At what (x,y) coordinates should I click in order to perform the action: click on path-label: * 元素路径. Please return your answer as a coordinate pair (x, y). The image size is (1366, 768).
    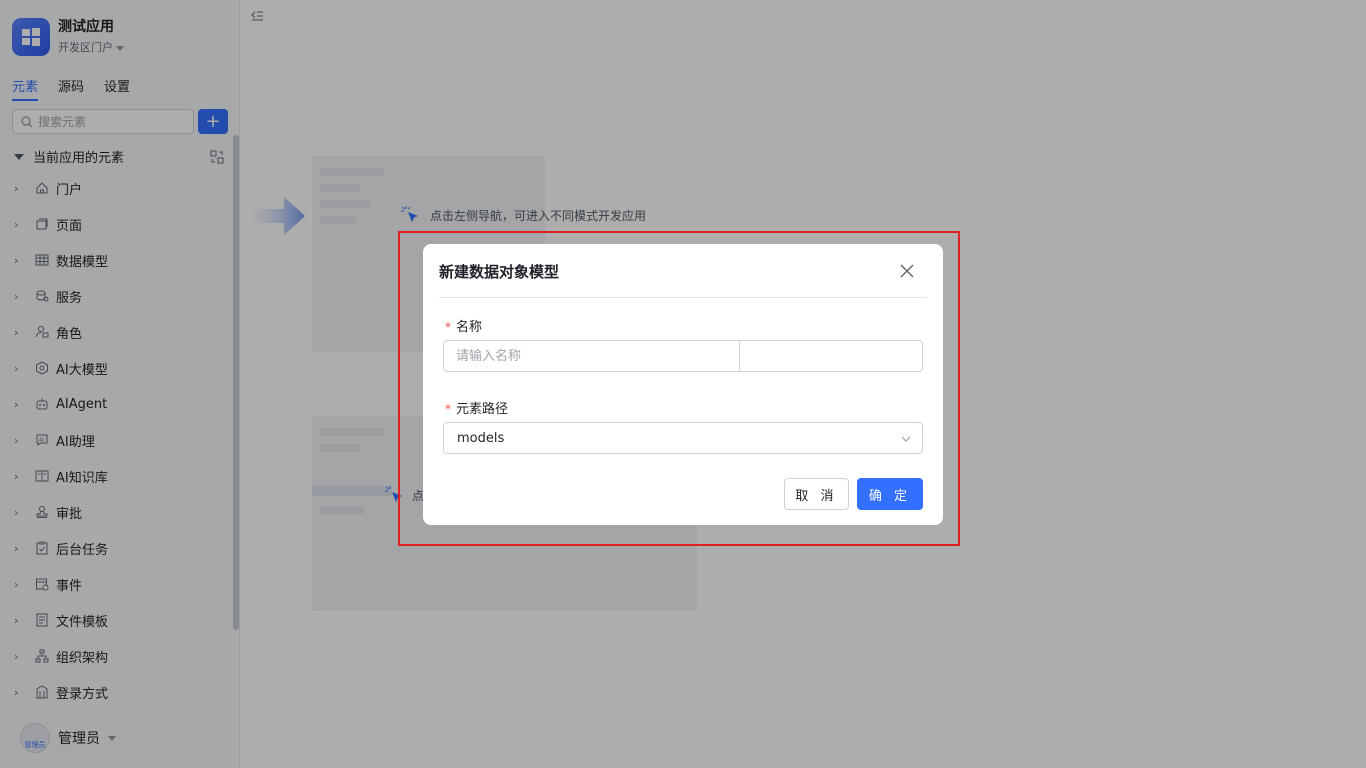
    Looking at the image, I should click on (476, 407).